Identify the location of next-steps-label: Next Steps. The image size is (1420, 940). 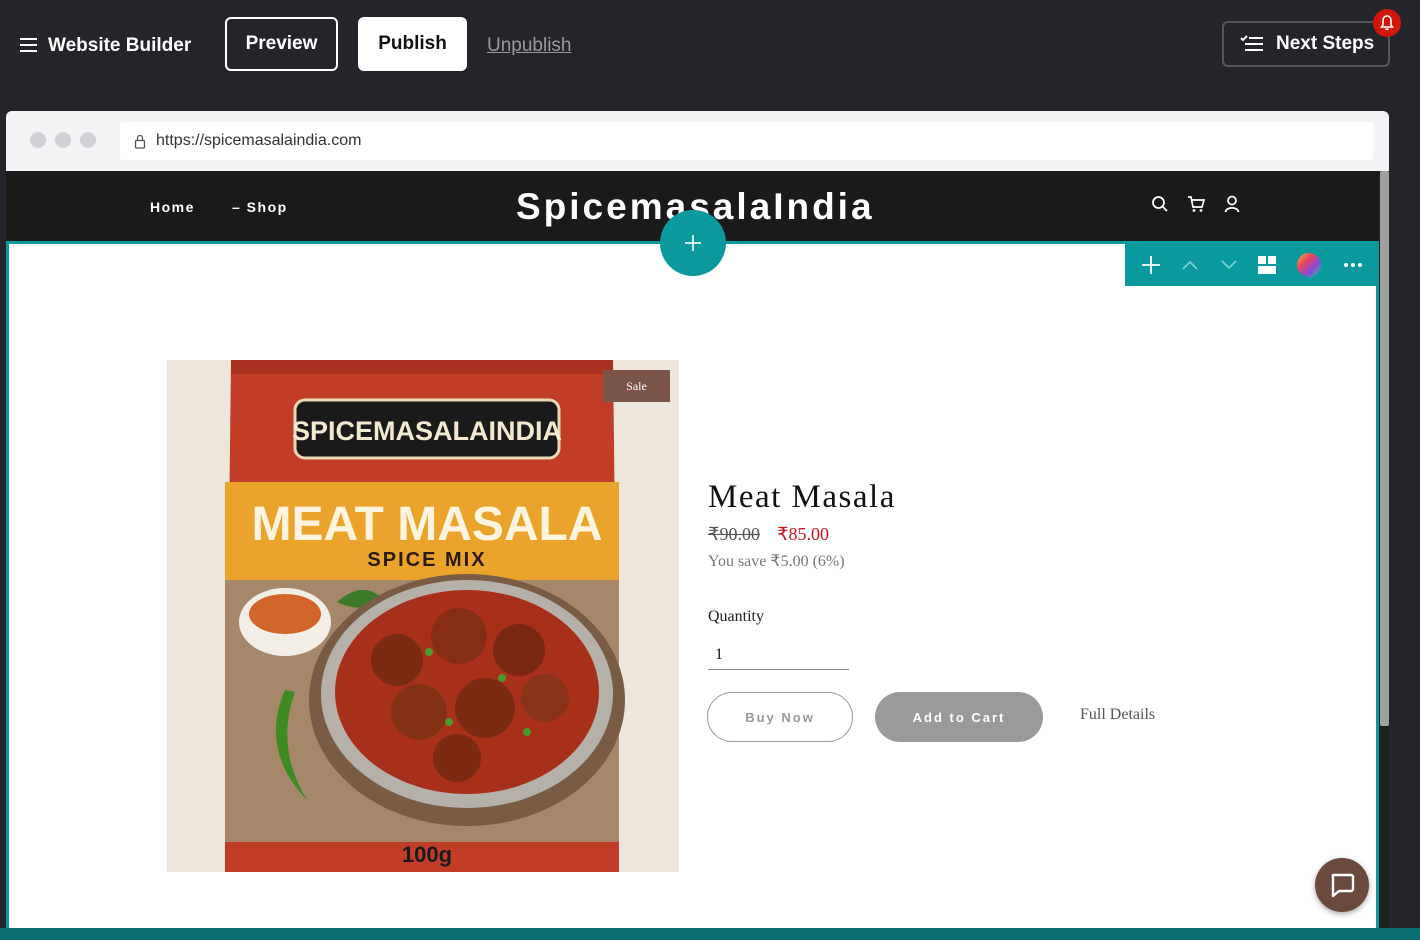
(1325, 43).